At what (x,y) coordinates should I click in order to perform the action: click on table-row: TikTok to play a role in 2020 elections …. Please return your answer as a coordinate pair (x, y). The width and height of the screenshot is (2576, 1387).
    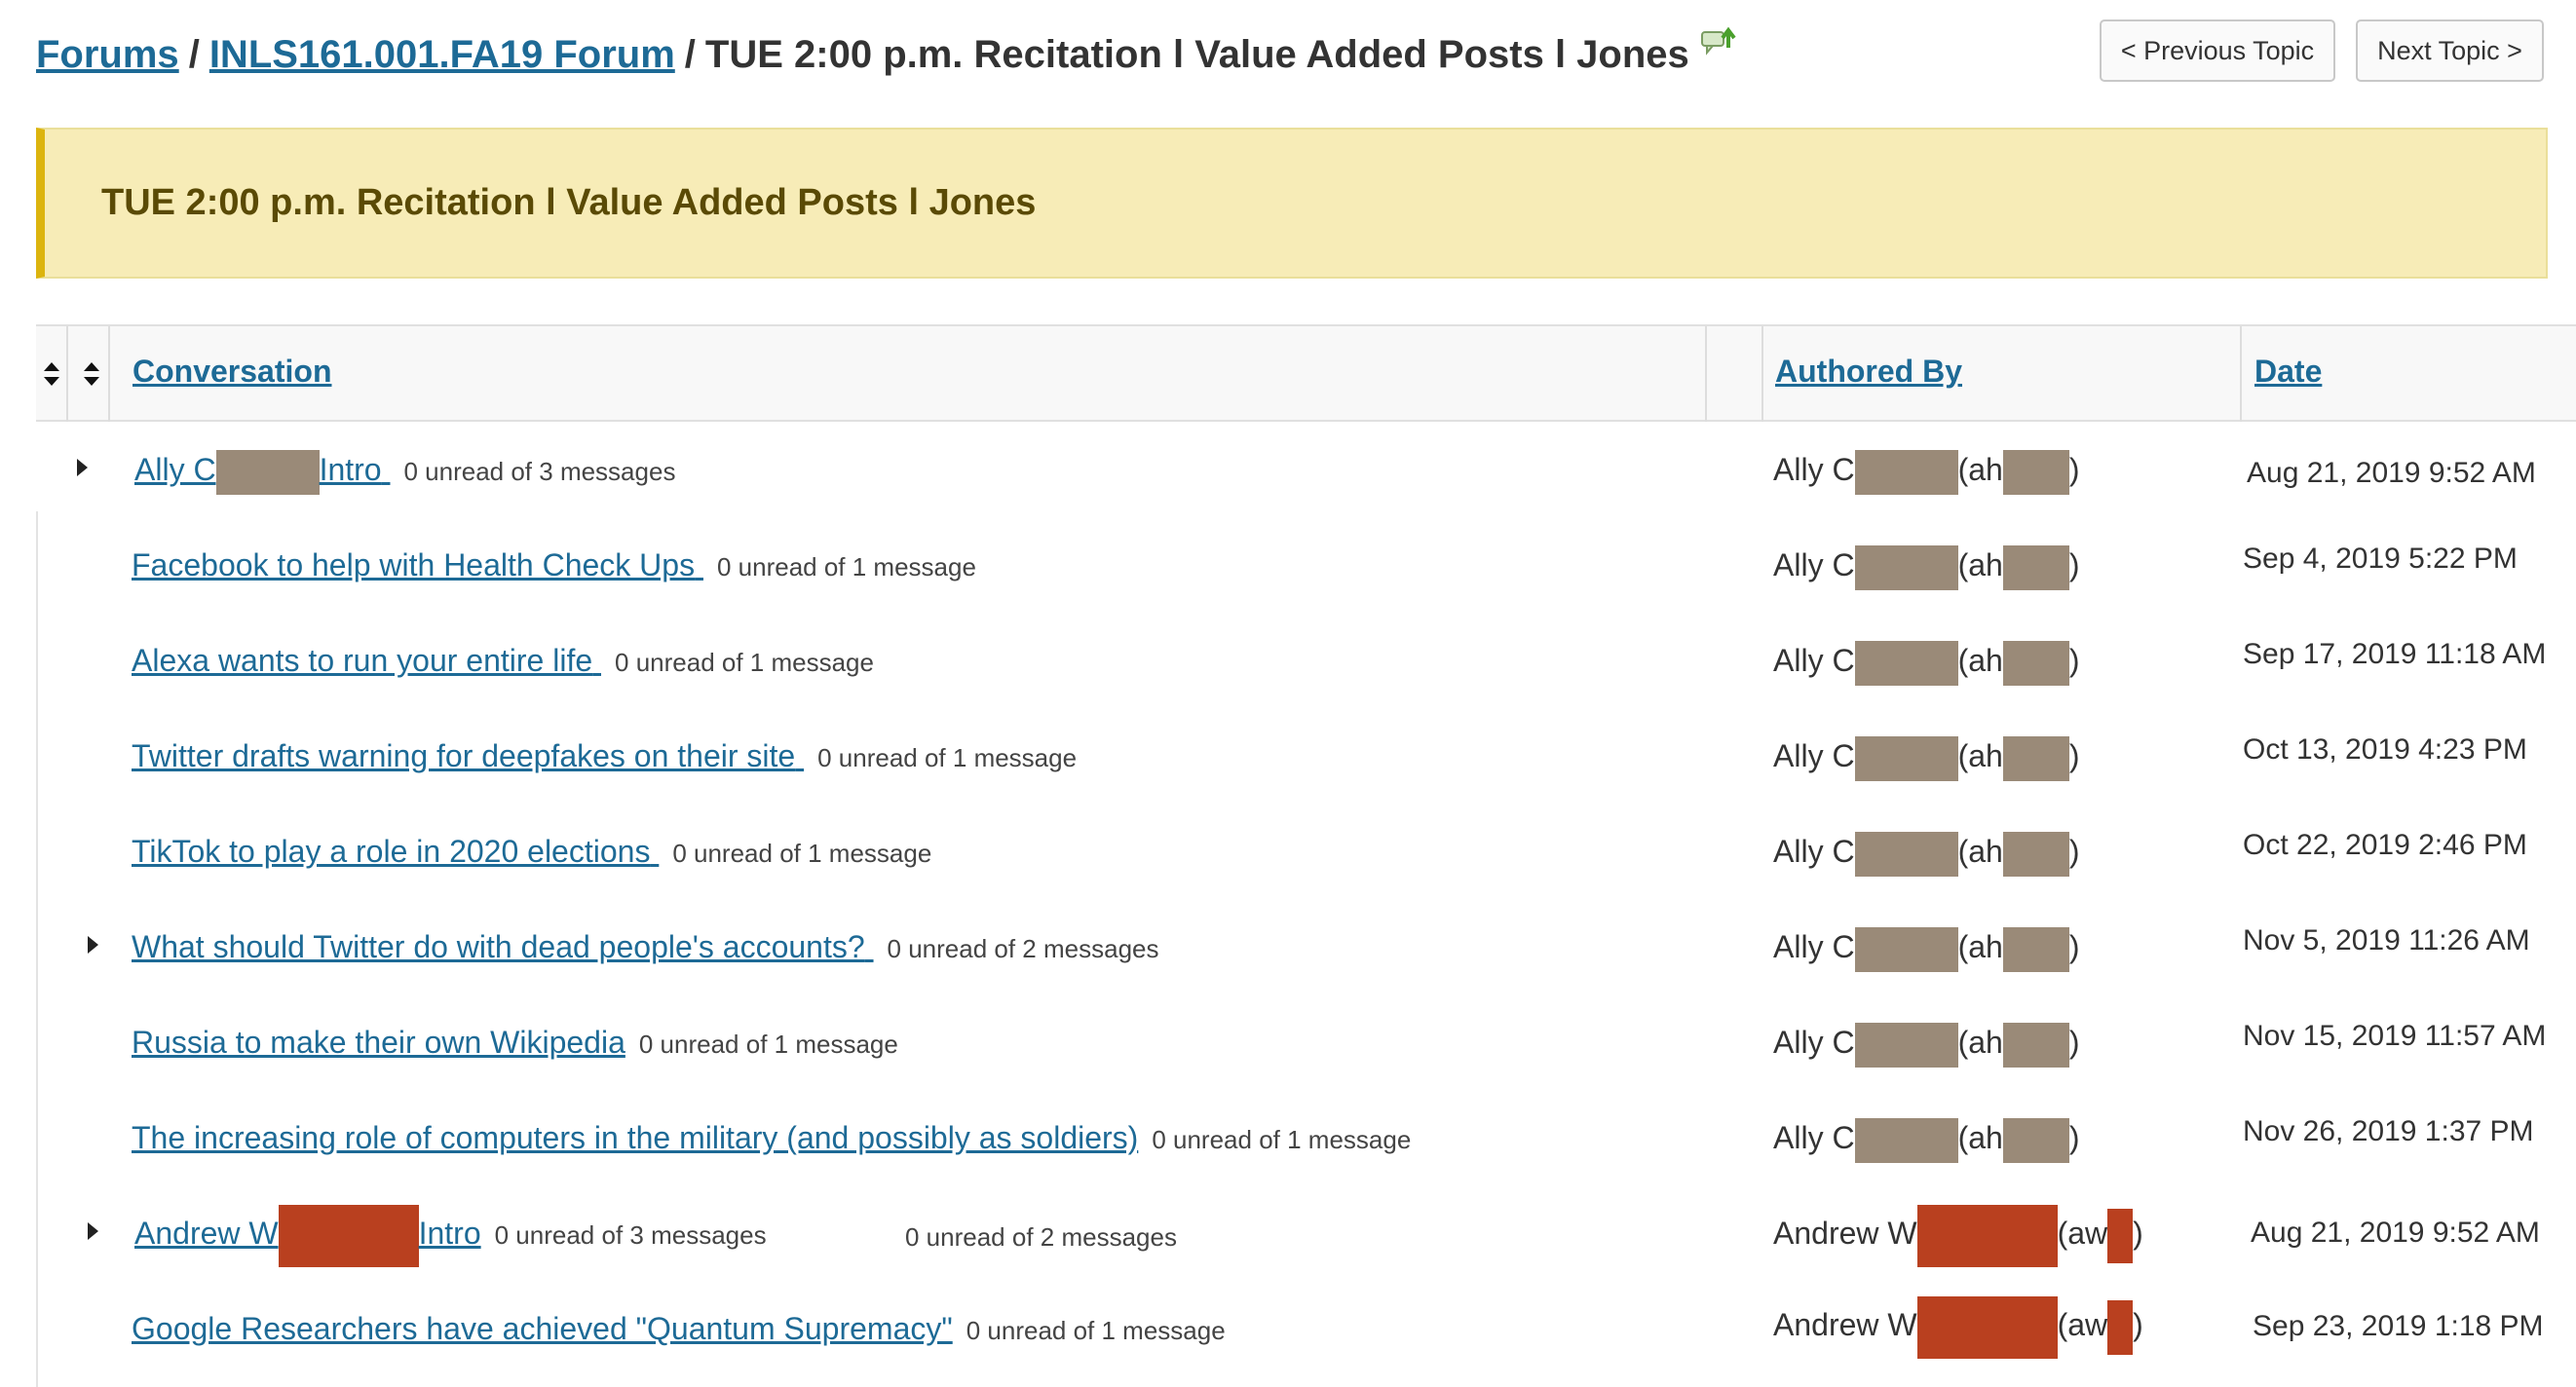
    Looking at the image, I should click on (1306, 851).